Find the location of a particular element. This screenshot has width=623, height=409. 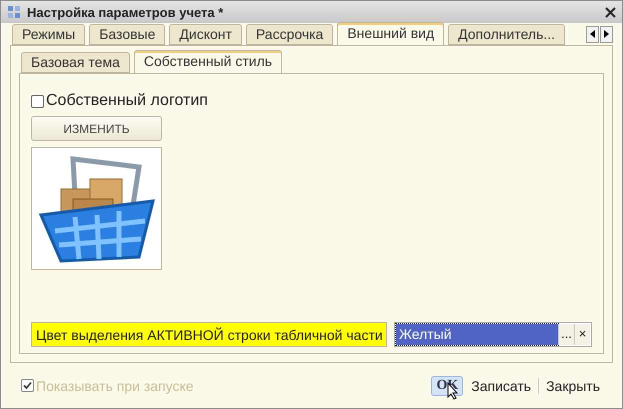

scroll-left-button is located at coordinates (592, 34).